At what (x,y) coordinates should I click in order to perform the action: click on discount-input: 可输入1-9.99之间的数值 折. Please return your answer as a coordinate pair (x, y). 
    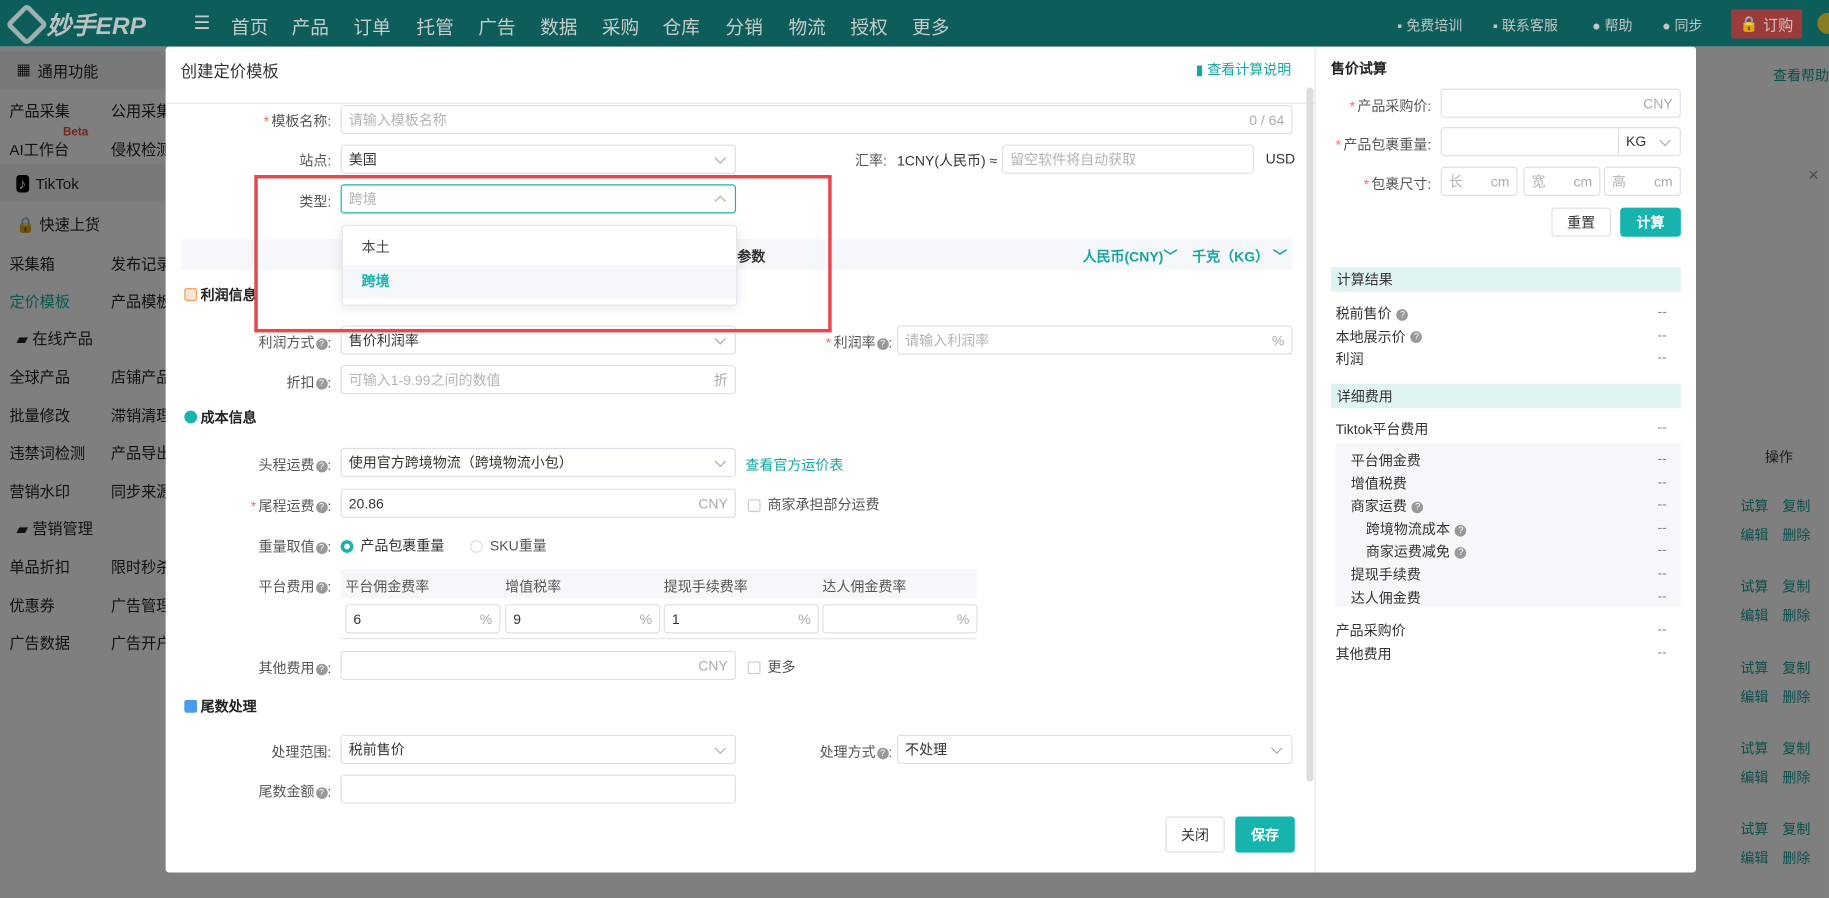
    Looking at the image, I should click on (538, 380).